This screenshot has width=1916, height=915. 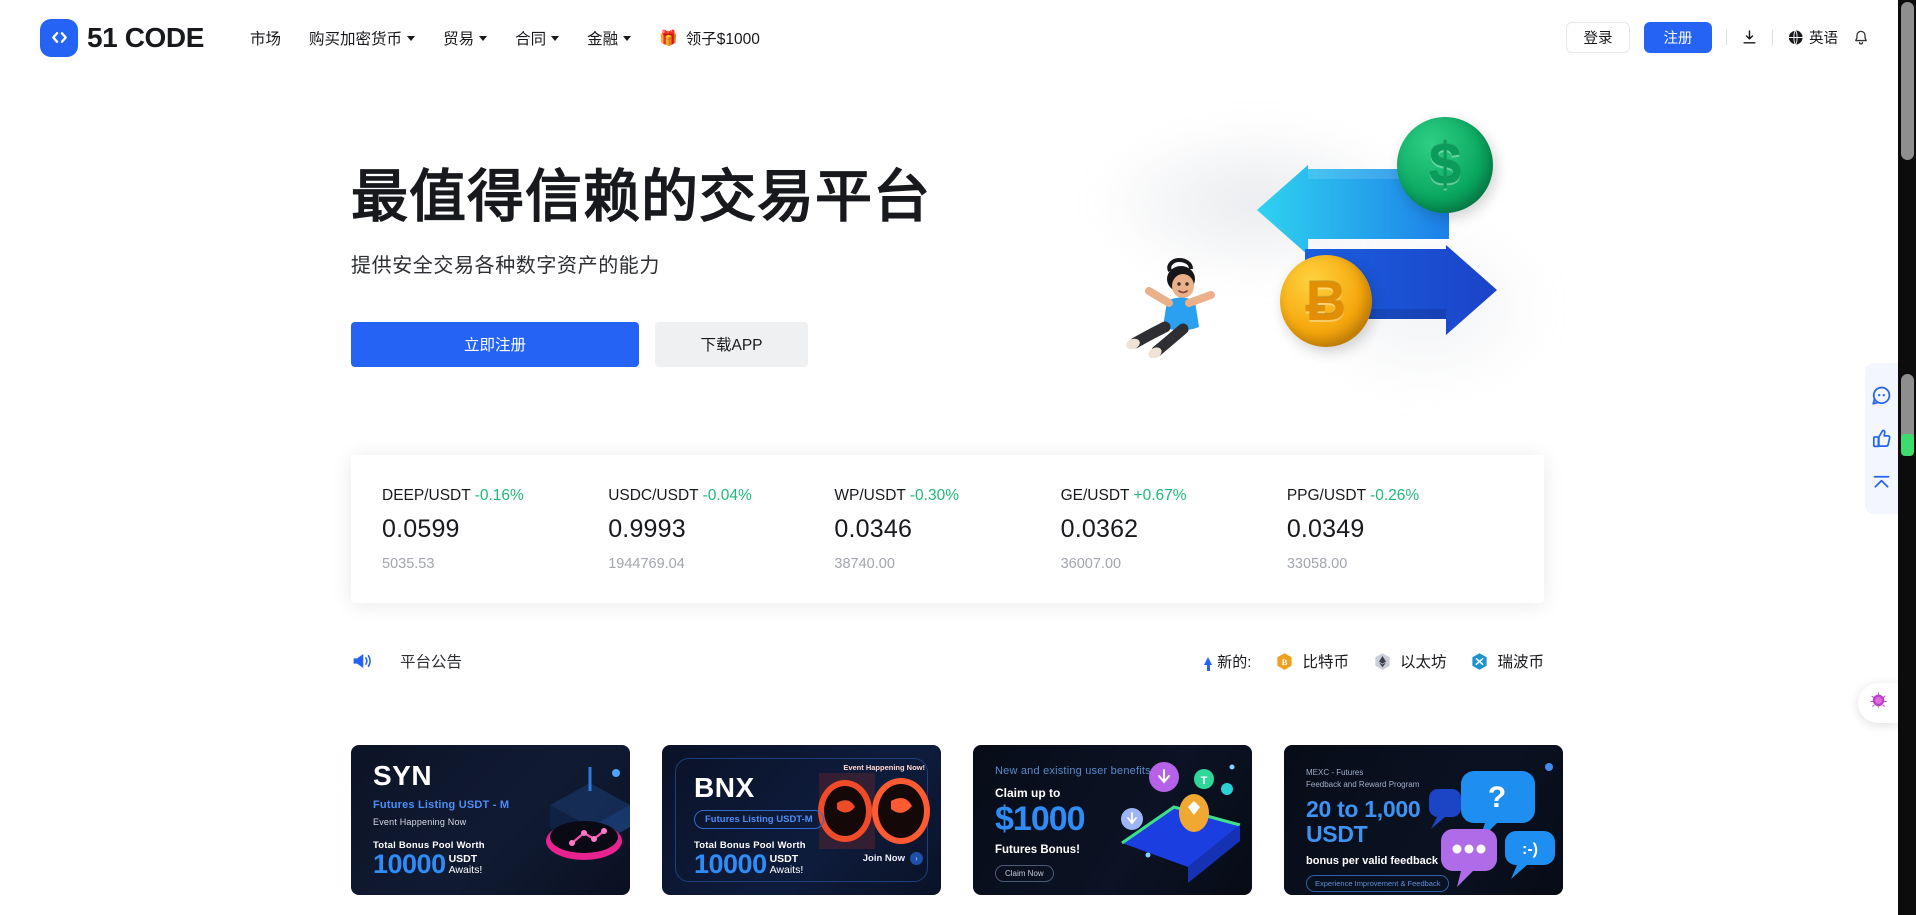 What do you see at coordinates (864, 563) in the screenshot?
I see `ticker-volume: 38740.00` at bounding box center [864, 563].